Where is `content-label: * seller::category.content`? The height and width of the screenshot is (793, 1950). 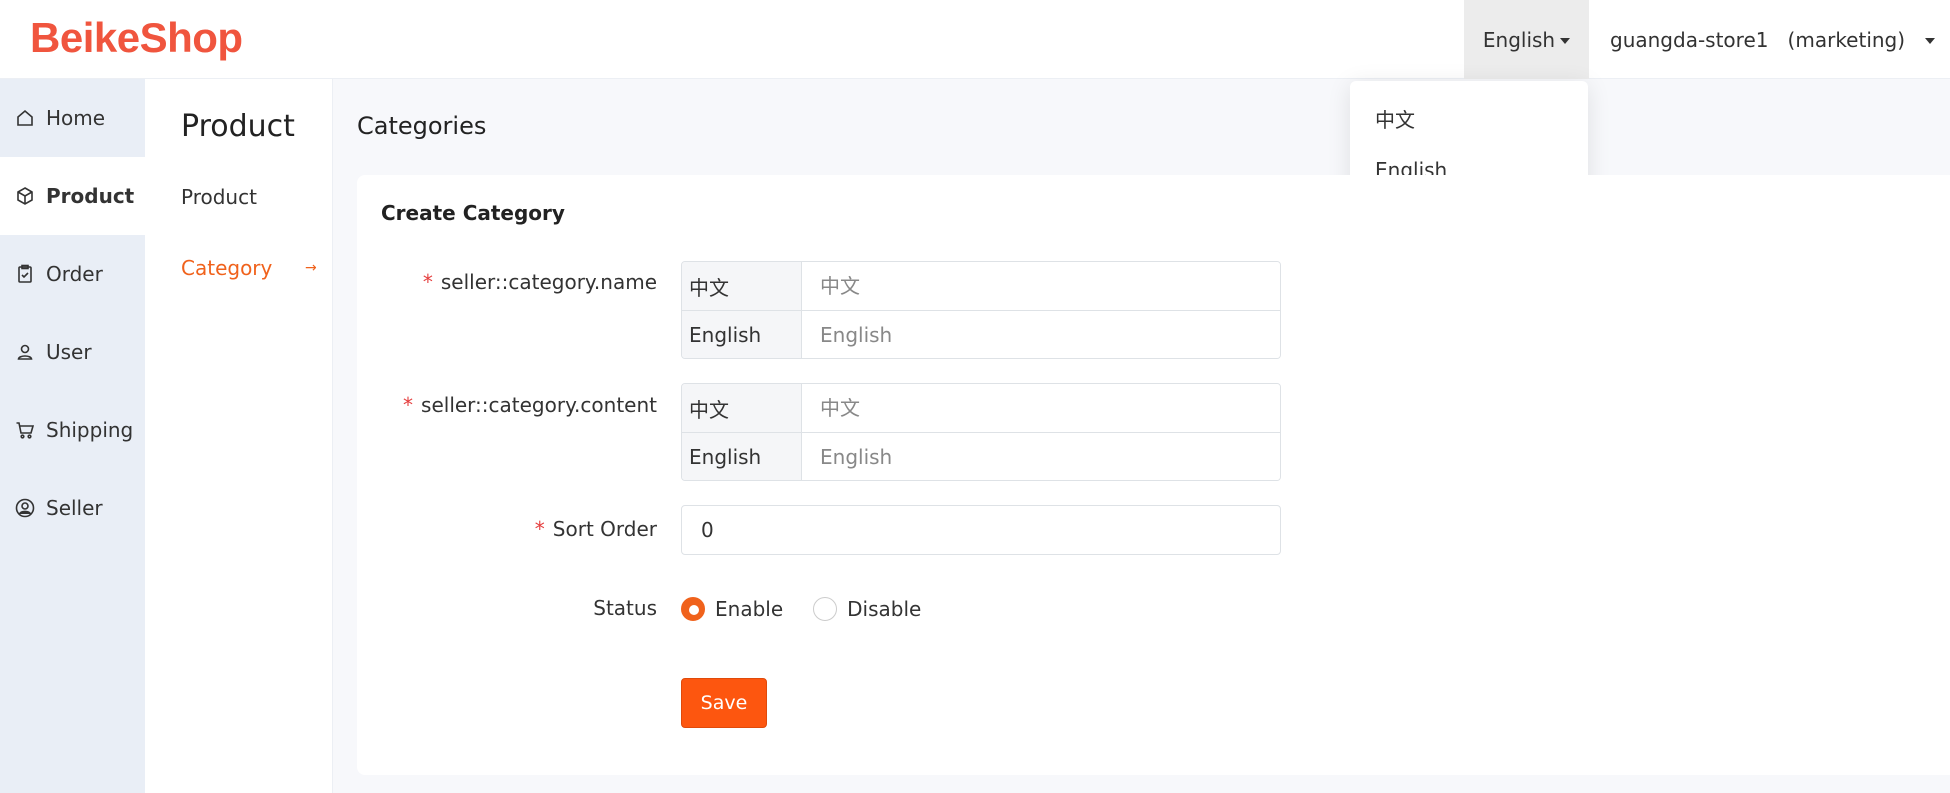 content-label: * seller::category.content is located at coordinates (530, 405).